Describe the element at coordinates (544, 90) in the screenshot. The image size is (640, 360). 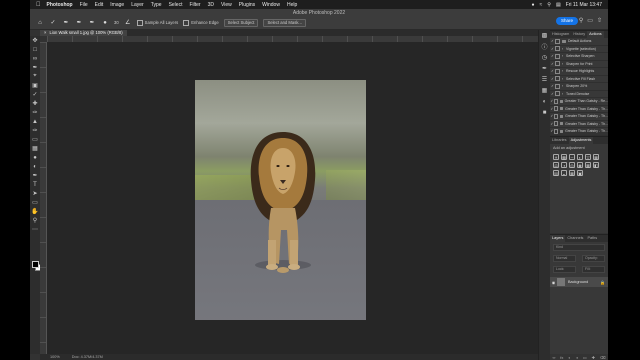
I see `swatches-icon: ▦` at that location.